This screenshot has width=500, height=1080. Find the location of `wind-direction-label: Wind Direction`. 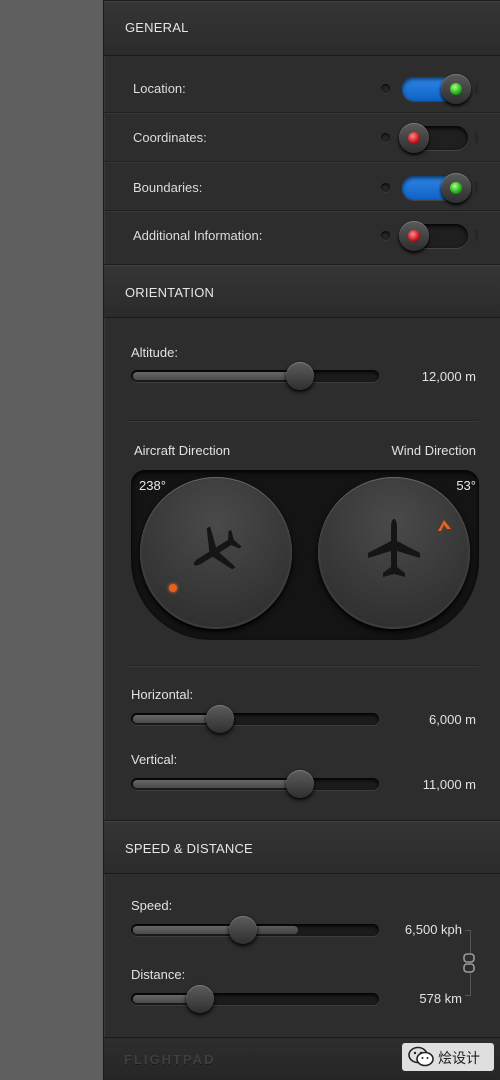

wind-direction-label: Wind Direction is located at coordinates (433, 450).